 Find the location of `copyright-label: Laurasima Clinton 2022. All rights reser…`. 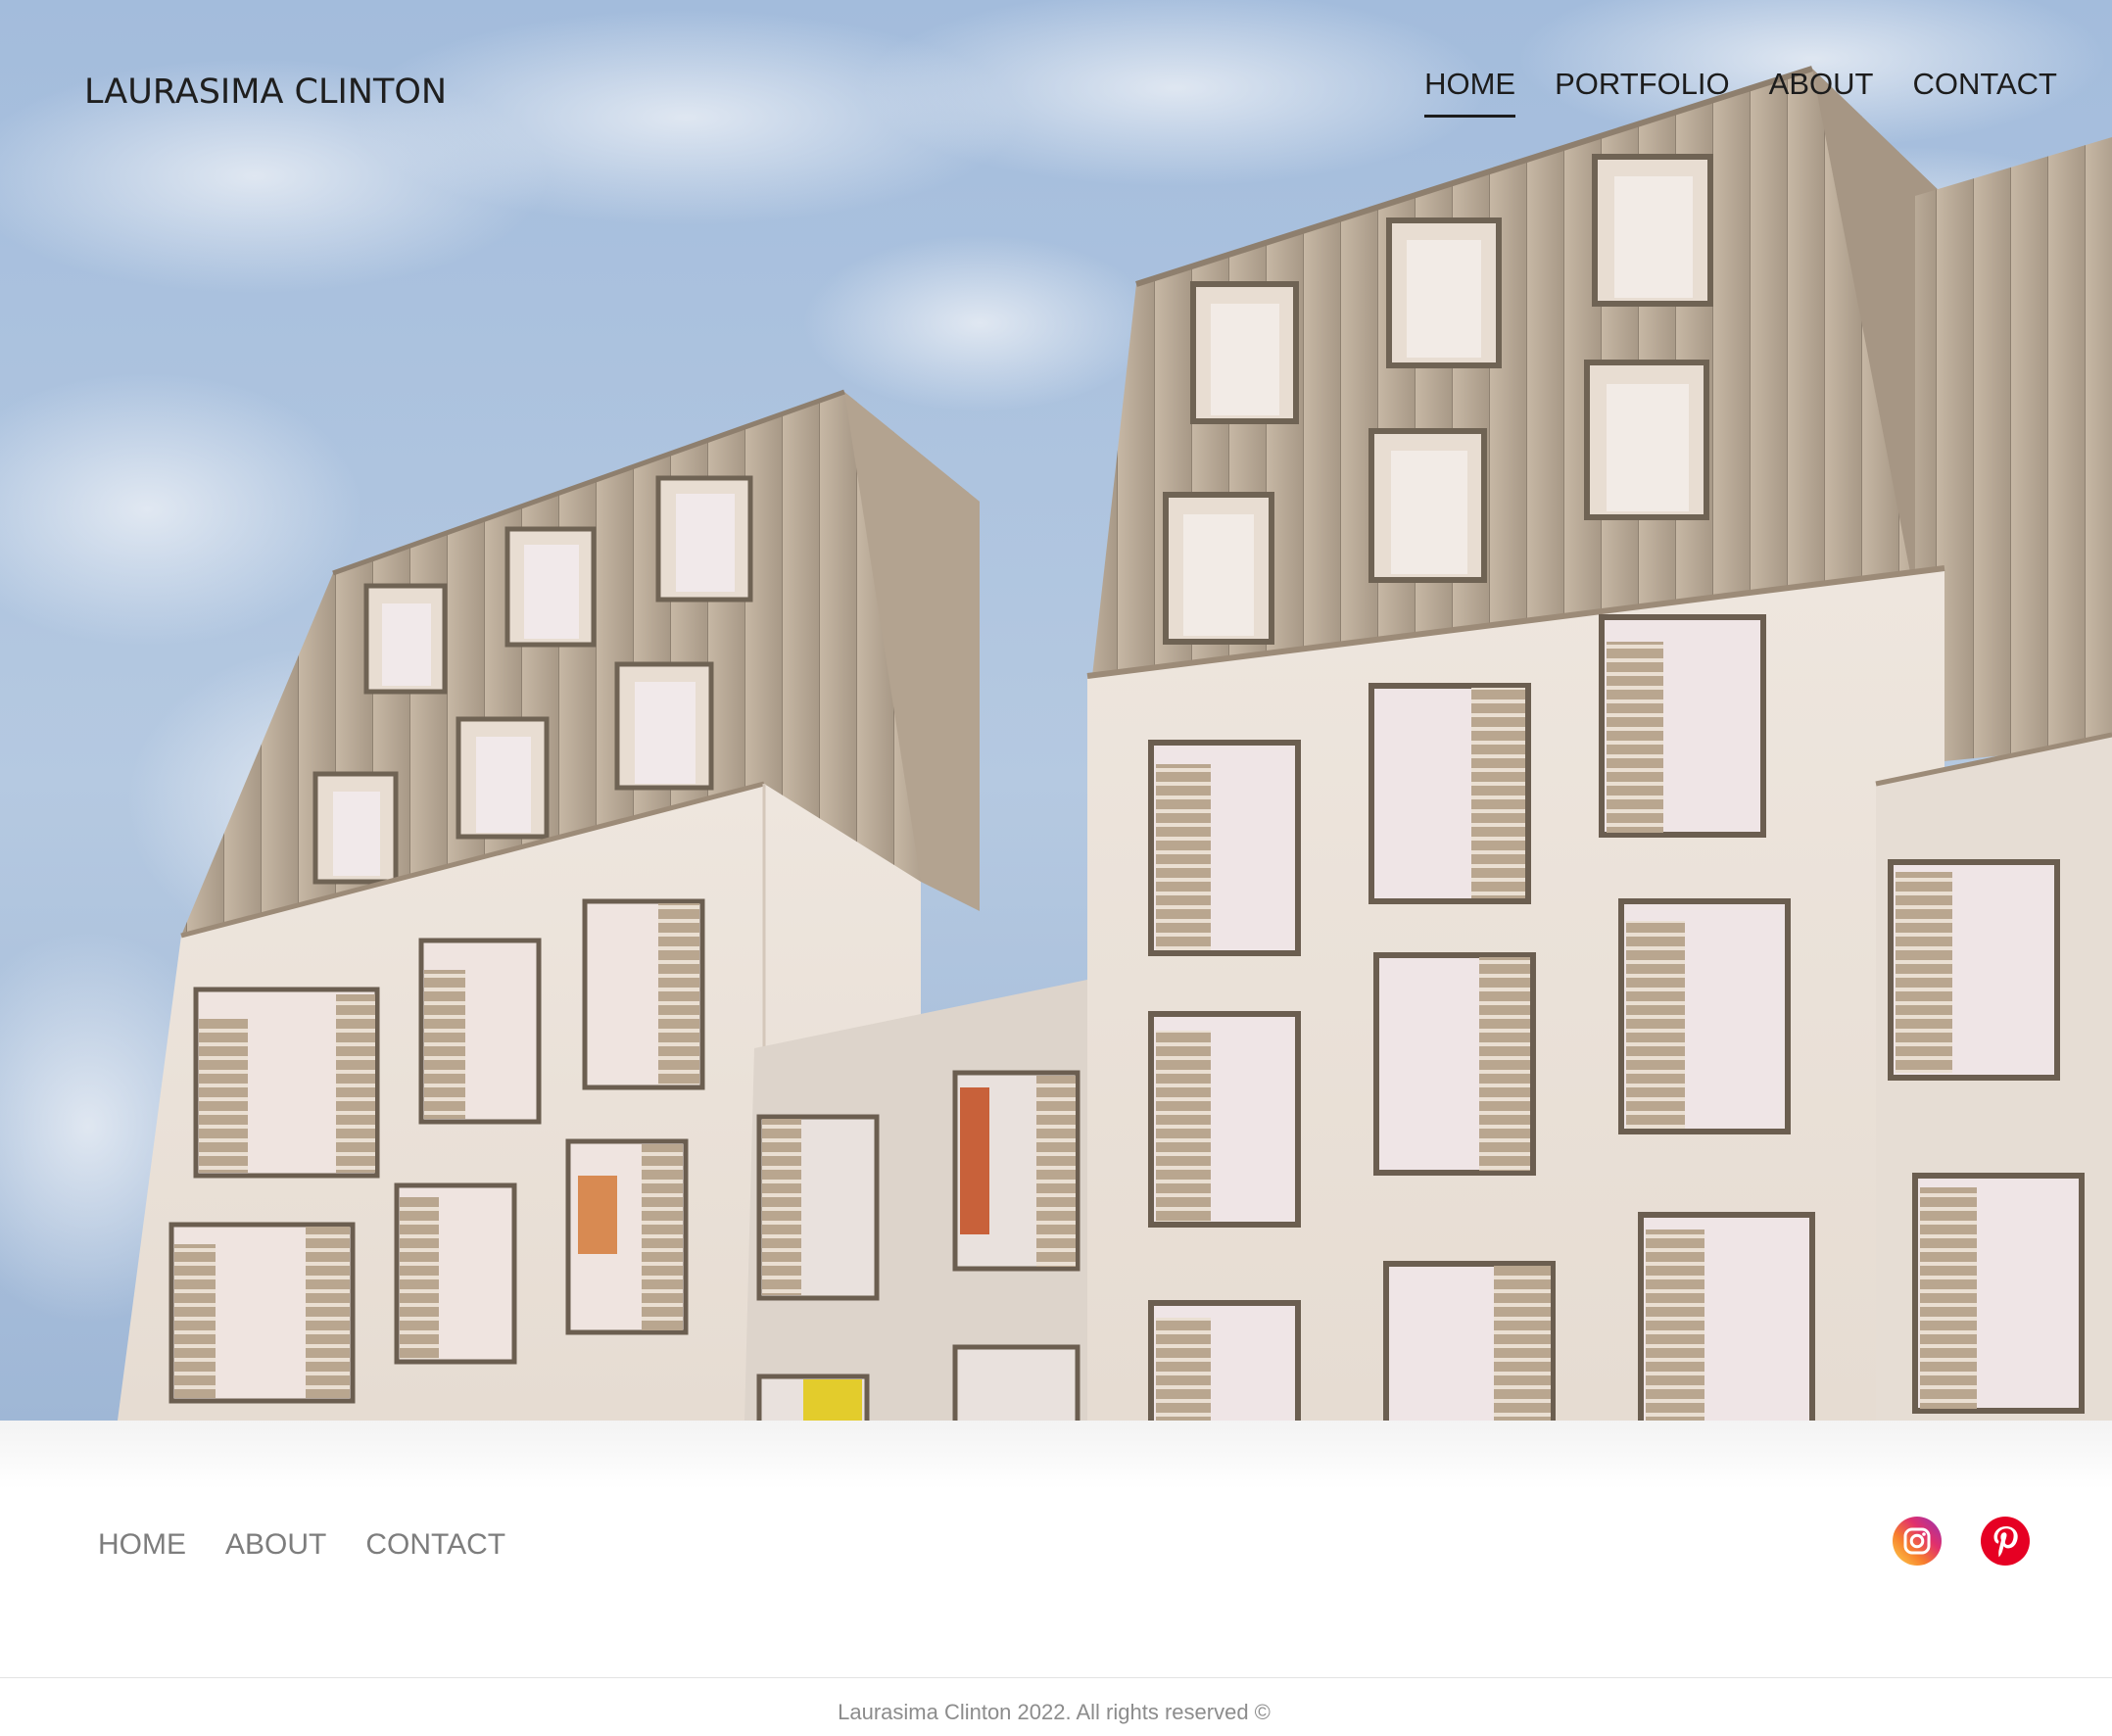

copyright-label: Laurasima Clinton 2022. All rights reser… is located at coordinates (1054, 1712).